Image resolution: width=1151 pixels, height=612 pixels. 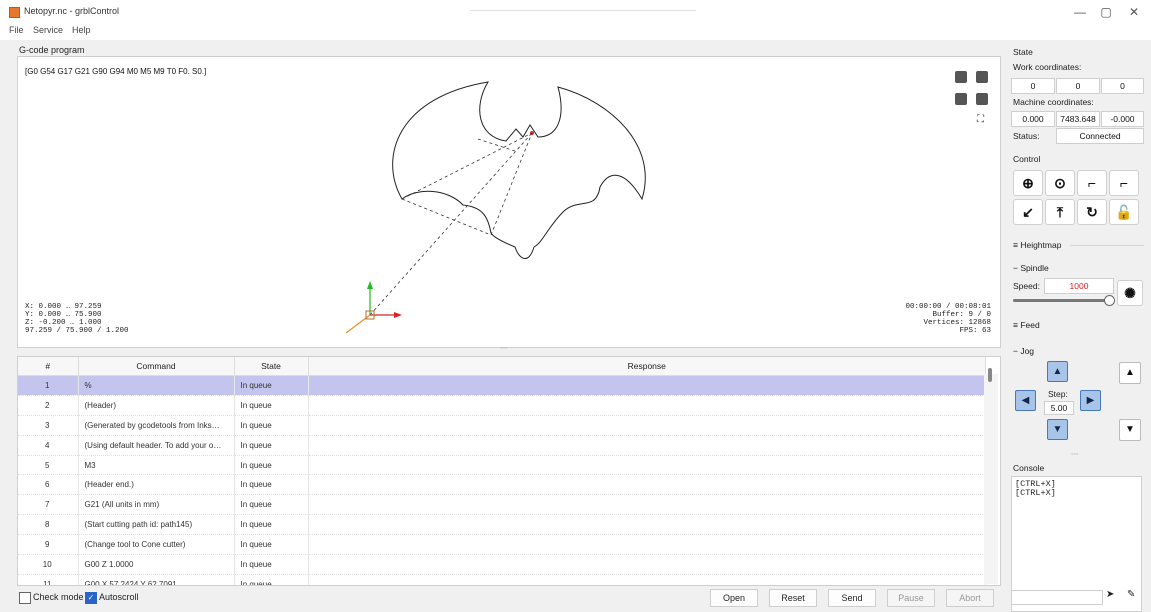 What do you see at coordinates (502, 545) in the screenshot?
I see `table-row: 9 (Change tool to Cone cutter) In queue` at bounding box center [502, 545].